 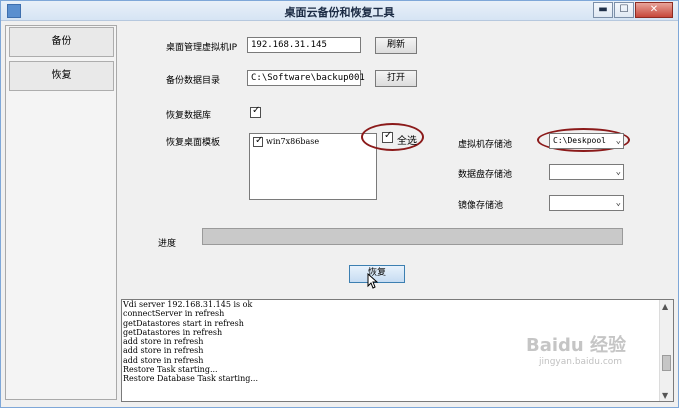 What do you see at coordinates (202, 48) in the screenshot?
I see `vm-ip-label: 桌面管理虚拟机IP` at bounding box center [202, 48].